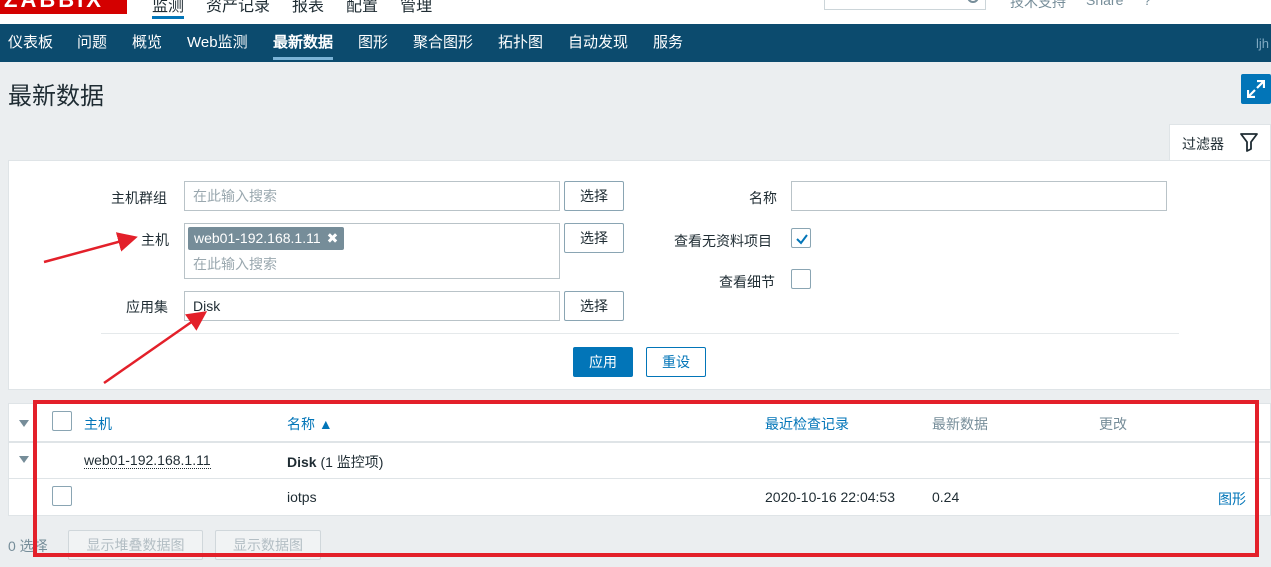 The width and height of the screenshot is (1271, 567). What do you see at coordinates (1262, 43) in the screenshot?
I see `user-label: ljh` at bounding box center [1262, 43].